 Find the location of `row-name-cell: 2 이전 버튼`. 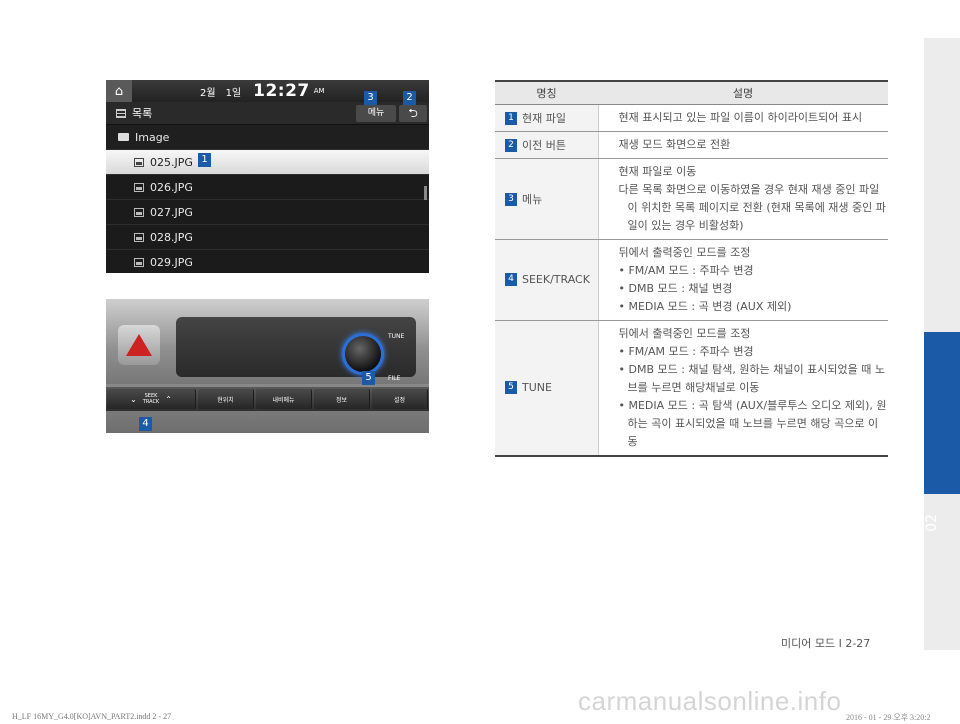

row-name-cell: 2 이전 버튼 is located at coordinates (547, 145).